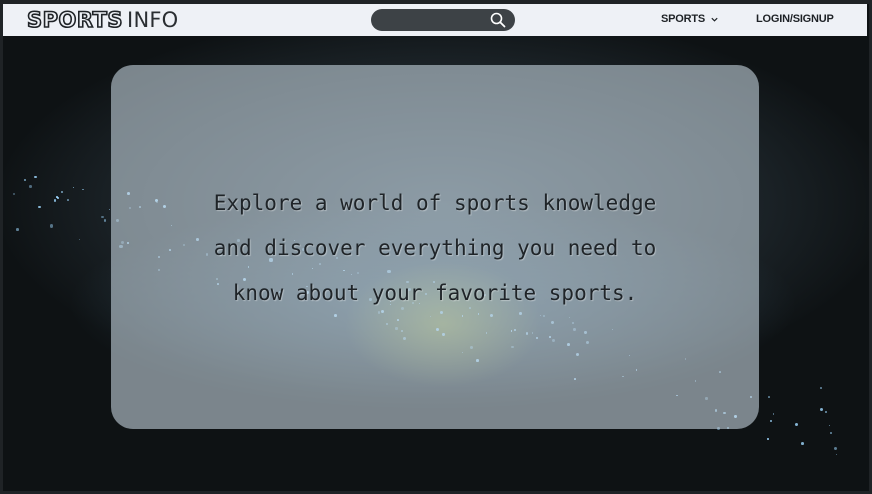  I want to click on logo-word-sports: SPORTS, so click(75, 20).